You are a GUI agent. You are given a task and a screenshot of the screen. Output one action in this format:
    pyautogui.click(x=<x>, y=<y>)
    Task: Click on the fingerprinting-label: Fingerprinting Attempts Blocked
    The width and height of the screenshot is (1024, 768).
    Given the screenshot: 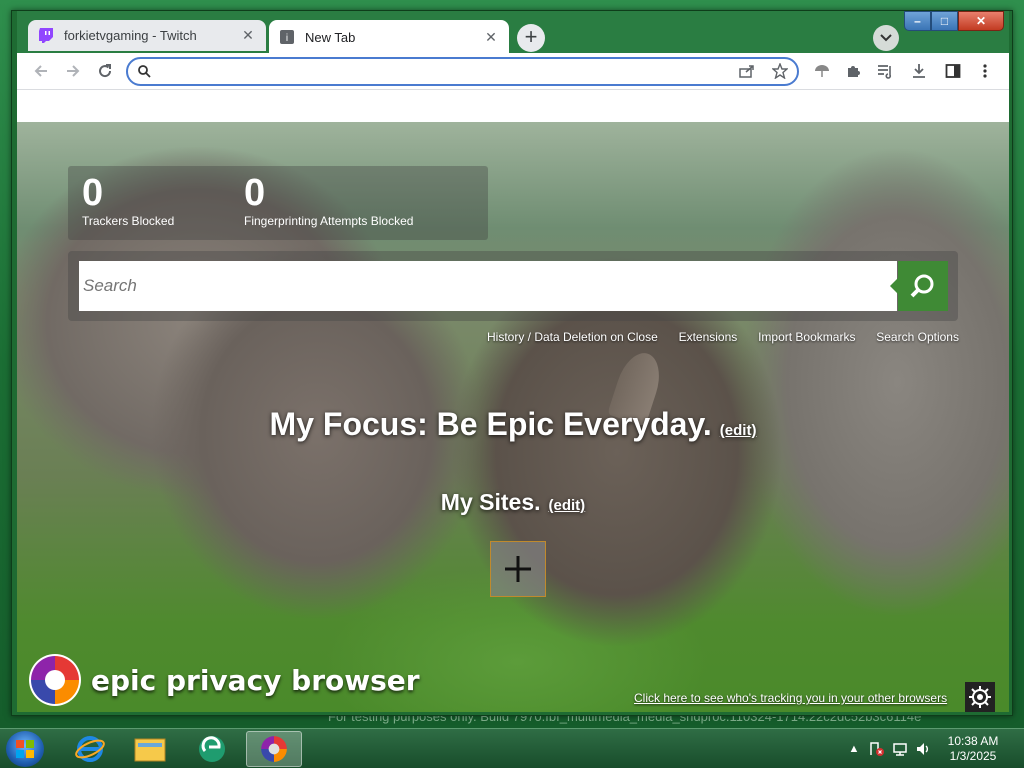 What is the action you would take?
    pyautogui.click(x=329, y=221)
    